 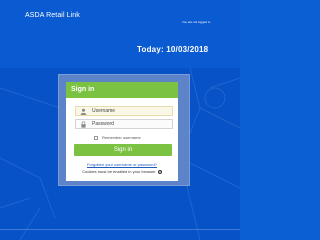 What do you see at coordinates (132, 111) in the screenshot?
I see `username-input` at bounding box center [132, 111].